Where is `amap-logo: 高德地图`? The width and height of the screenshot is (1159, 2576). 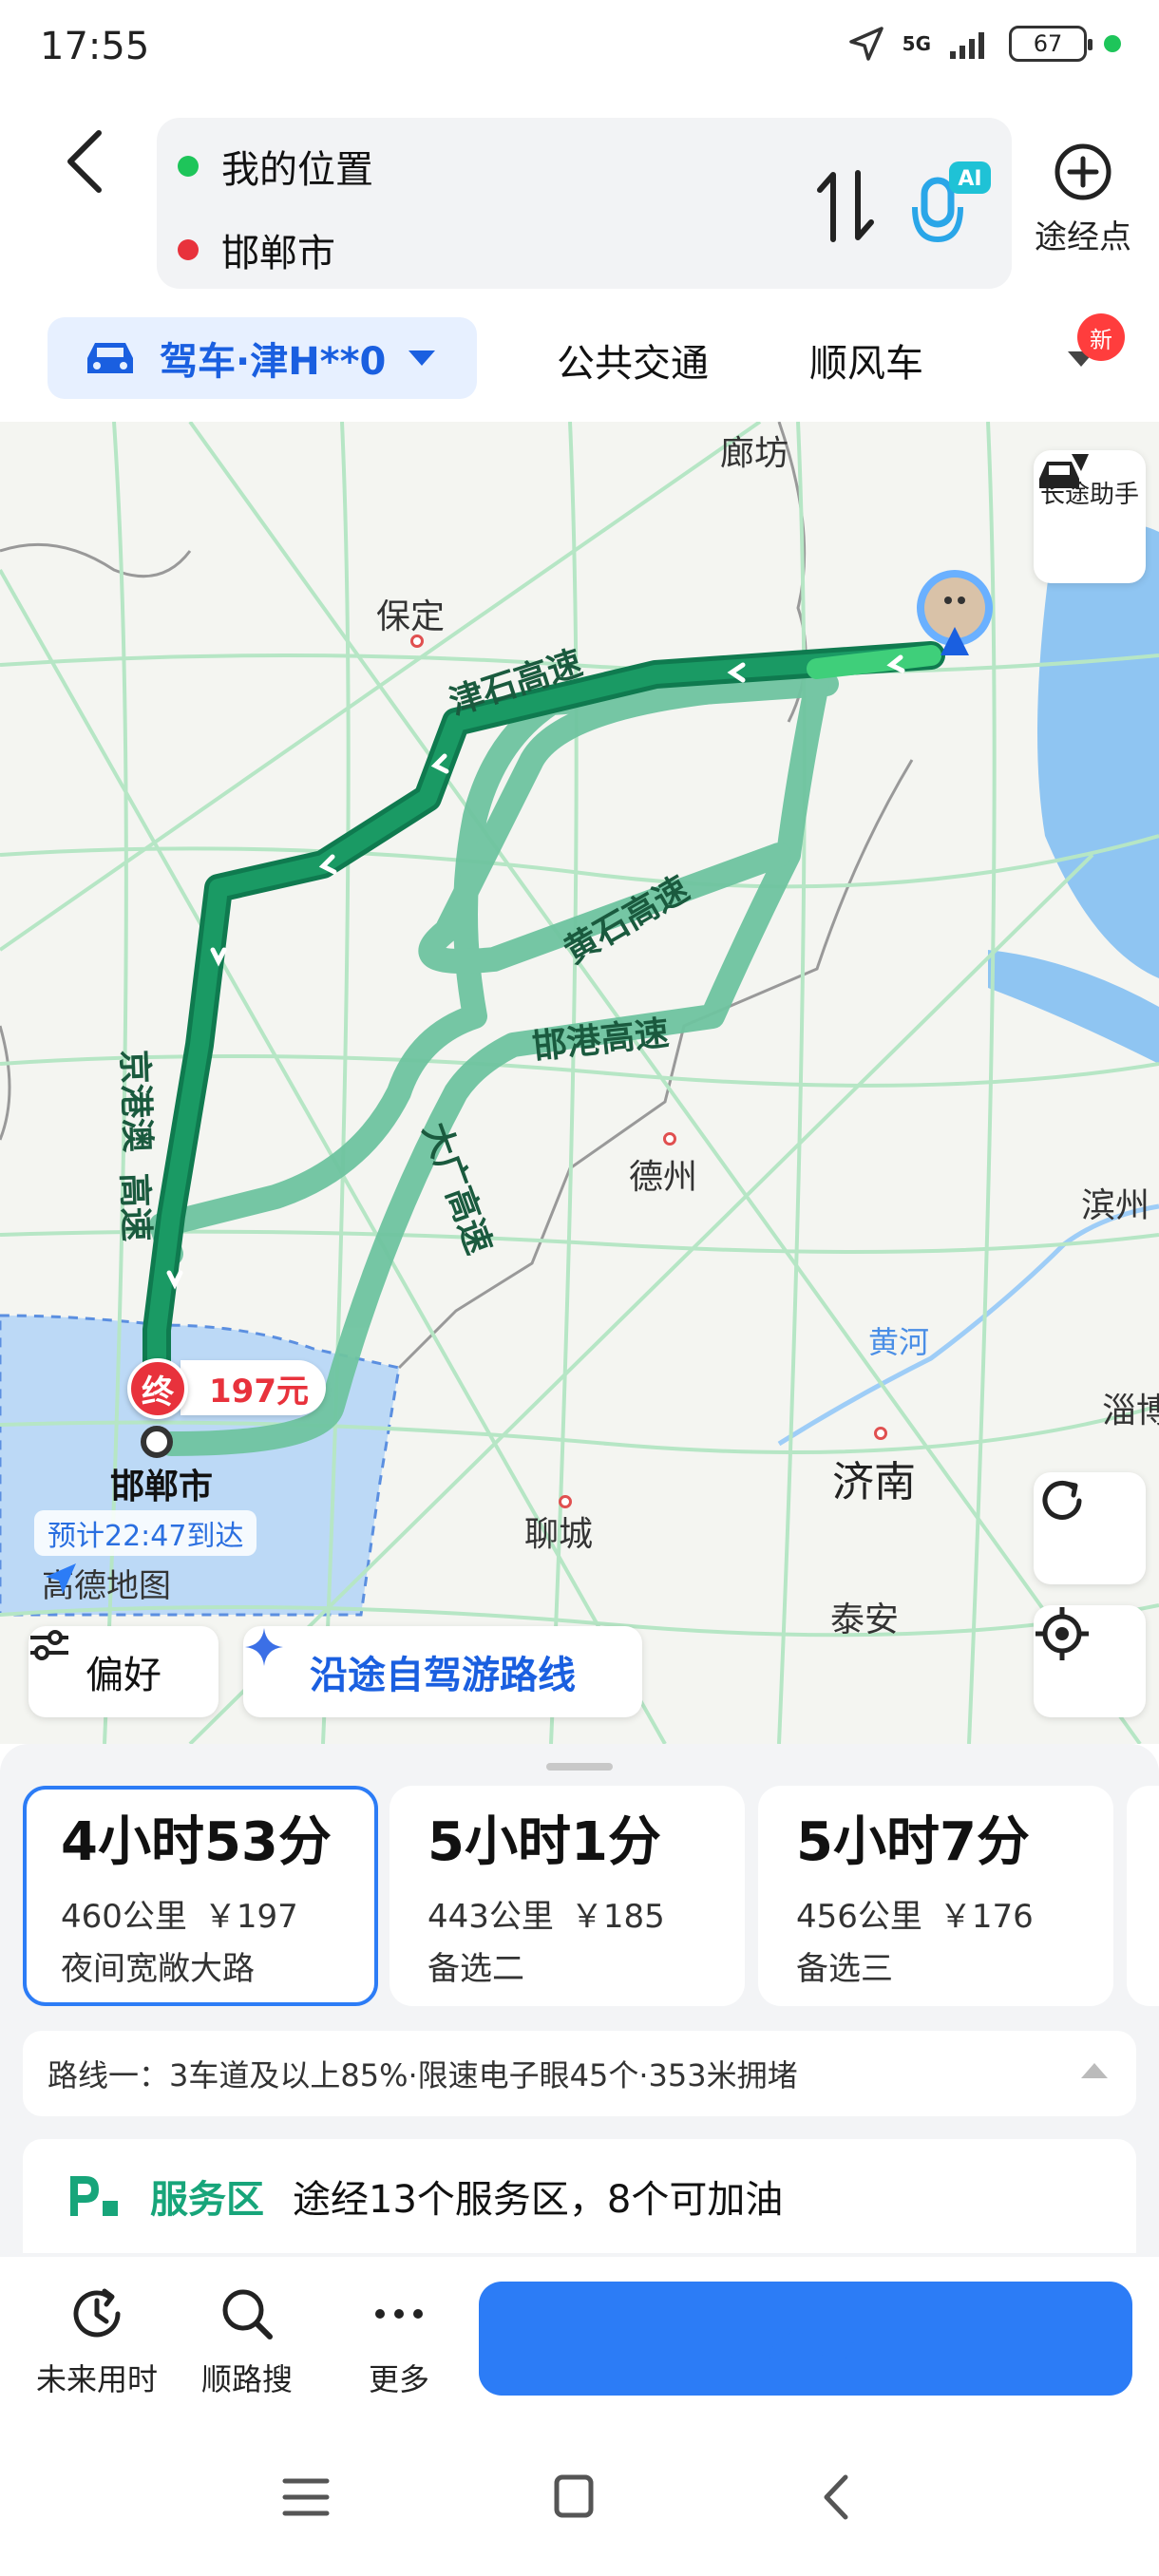 amap-logo: 高德地图 is located at coordinates (106, 1583).